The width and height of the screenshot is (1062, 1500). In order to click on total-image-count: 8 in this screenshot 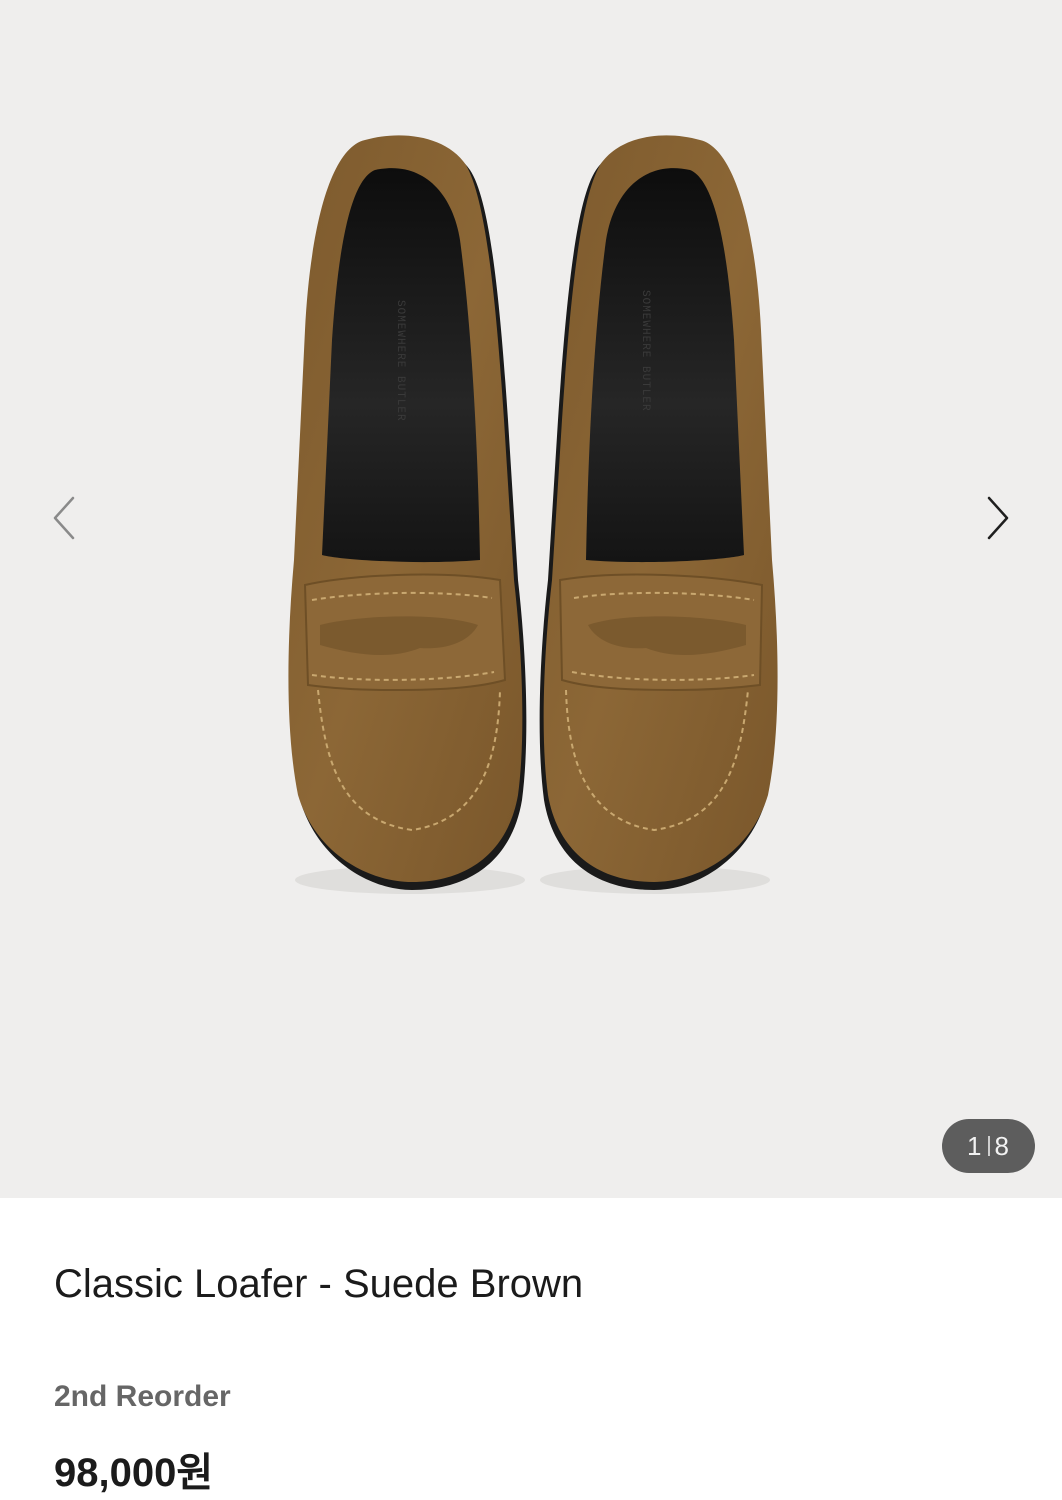, I will do `click(1002, 1145)`.